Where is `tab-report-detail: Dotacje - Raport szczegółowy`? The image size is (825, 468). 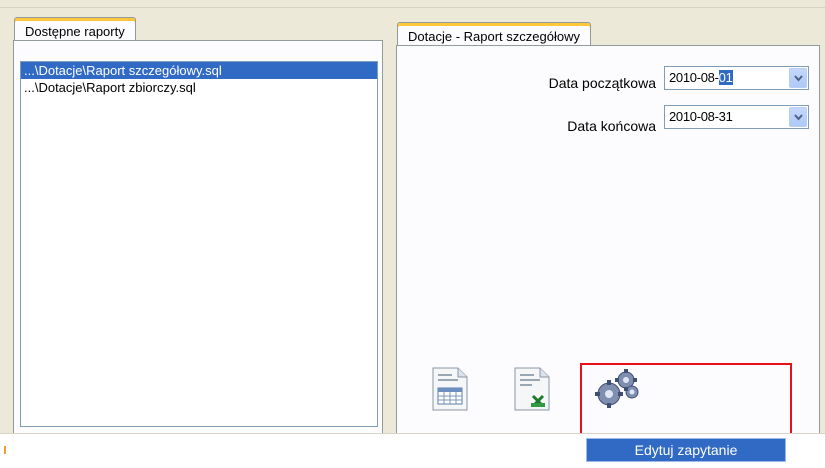
tab-report-detail: Dotacje - Raport szczegółowy is located at coordinates (494, 34).